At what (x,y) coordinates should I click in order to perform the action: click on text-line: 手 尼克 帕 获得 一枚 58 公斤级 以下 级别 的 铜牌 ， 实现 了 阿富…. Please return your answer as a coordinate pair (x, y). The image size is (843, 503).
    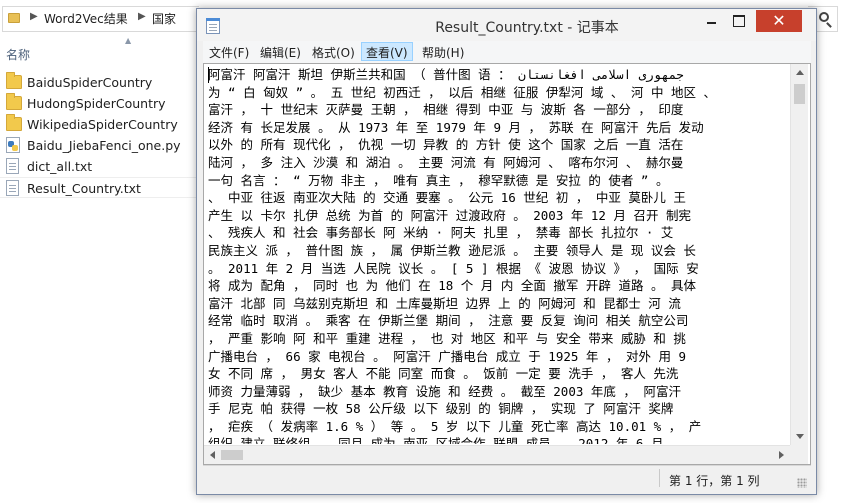
    Looking at the image, I should click on (498, 409).